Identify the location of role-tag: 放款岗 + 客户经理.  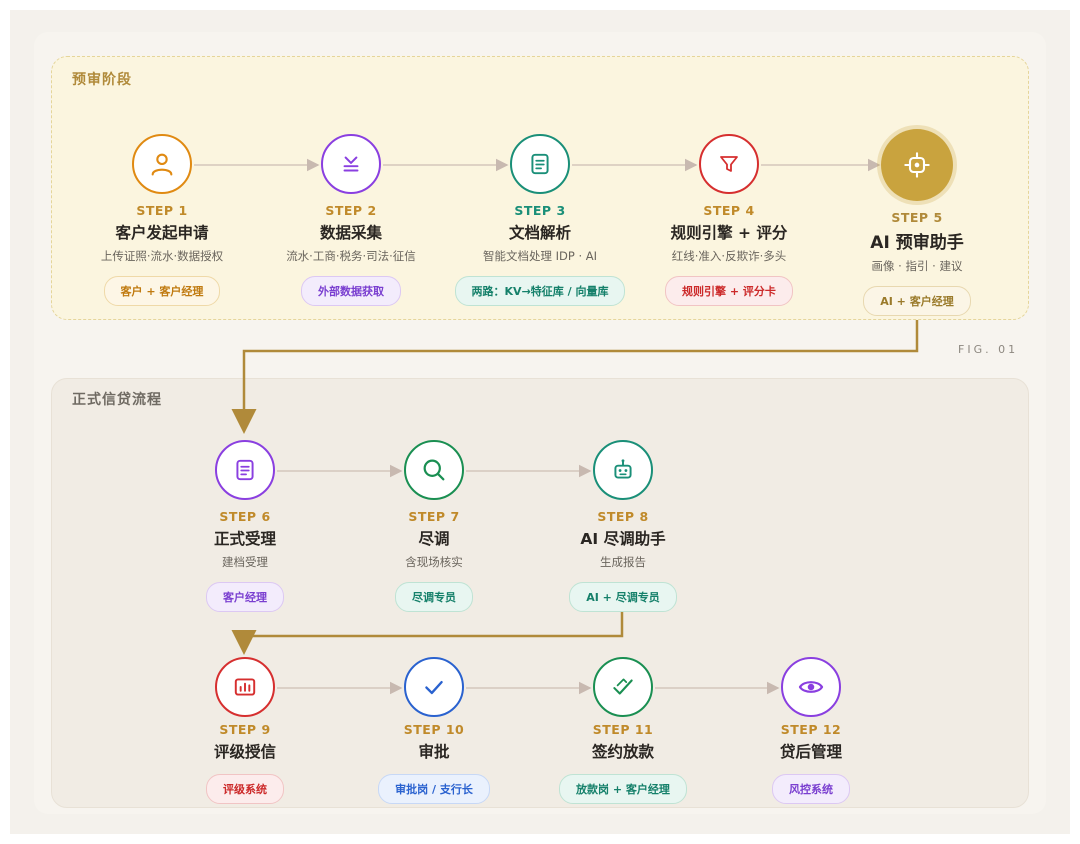
(623, 789).